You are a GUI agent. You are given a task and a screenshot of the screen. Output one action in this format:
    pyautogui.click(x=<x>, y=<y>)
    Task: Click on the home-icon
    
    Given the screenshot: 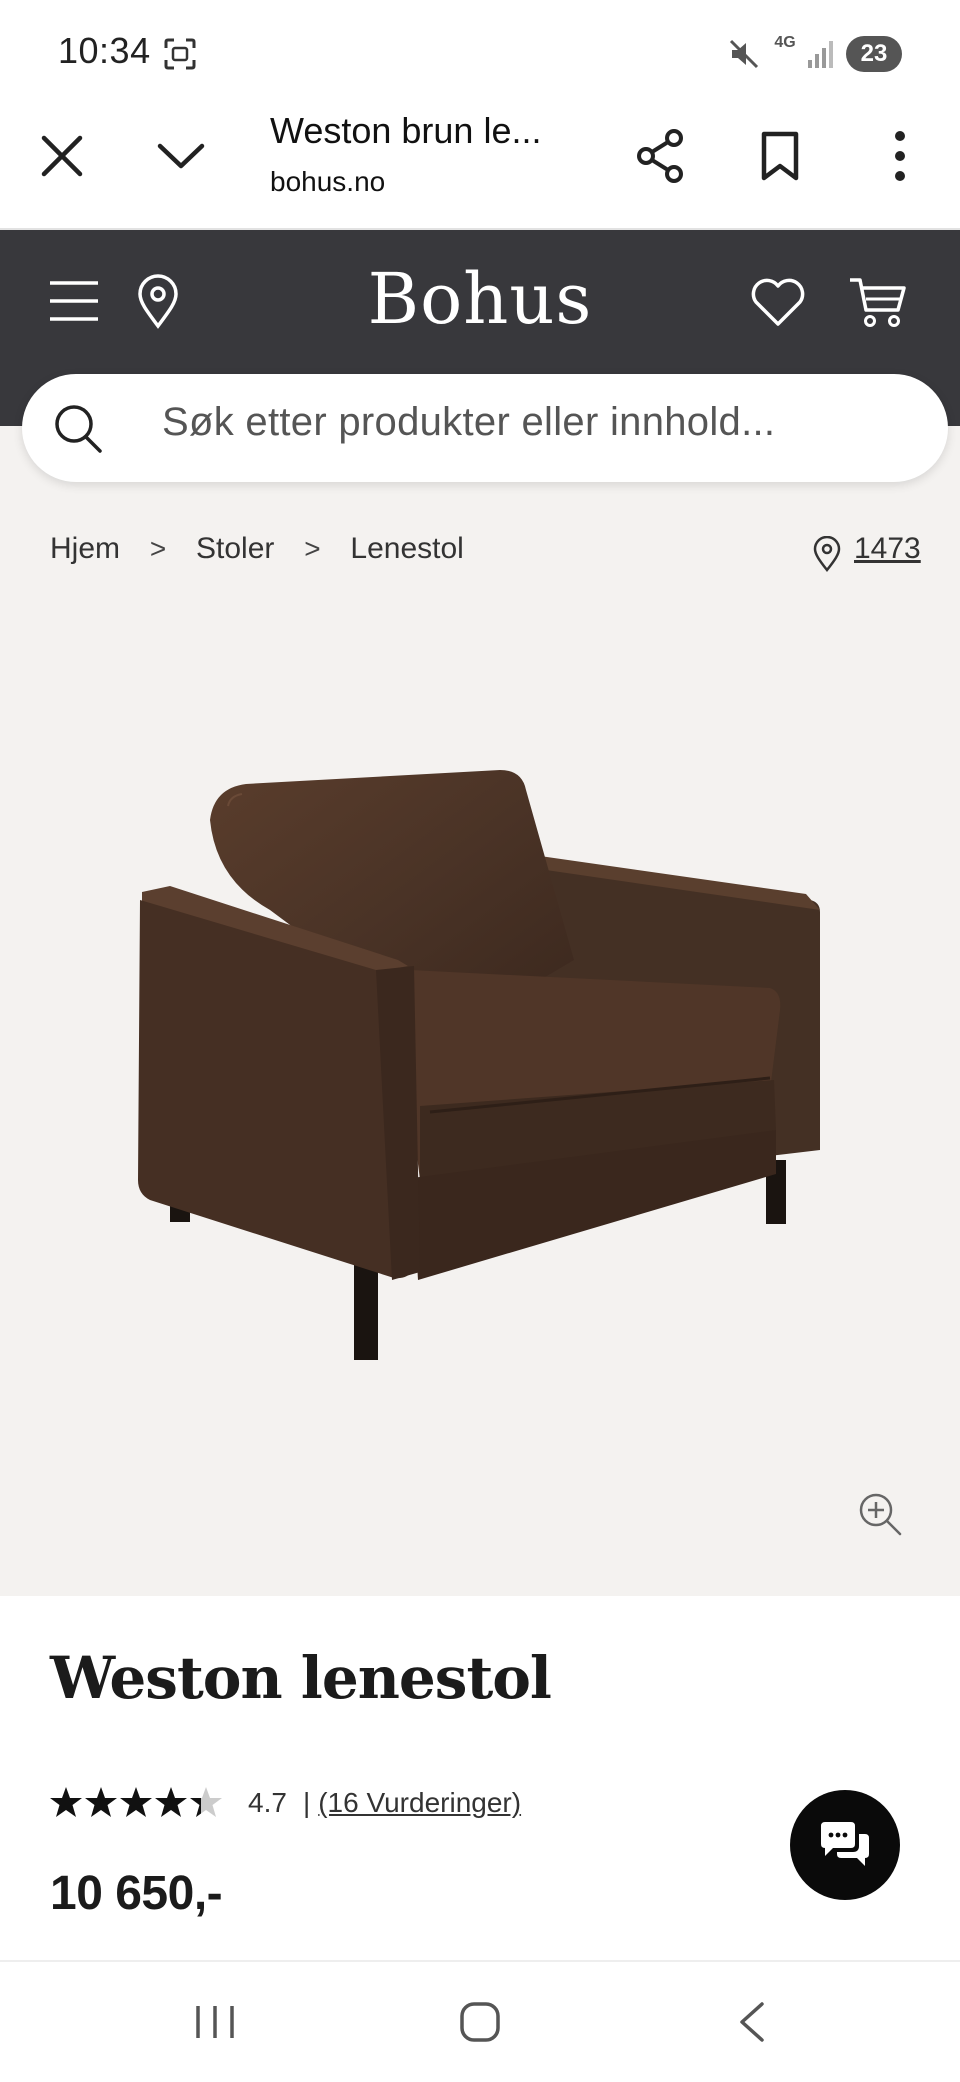 What is the action you would take?
    pyautogui.click(x=480, y=2022)
    